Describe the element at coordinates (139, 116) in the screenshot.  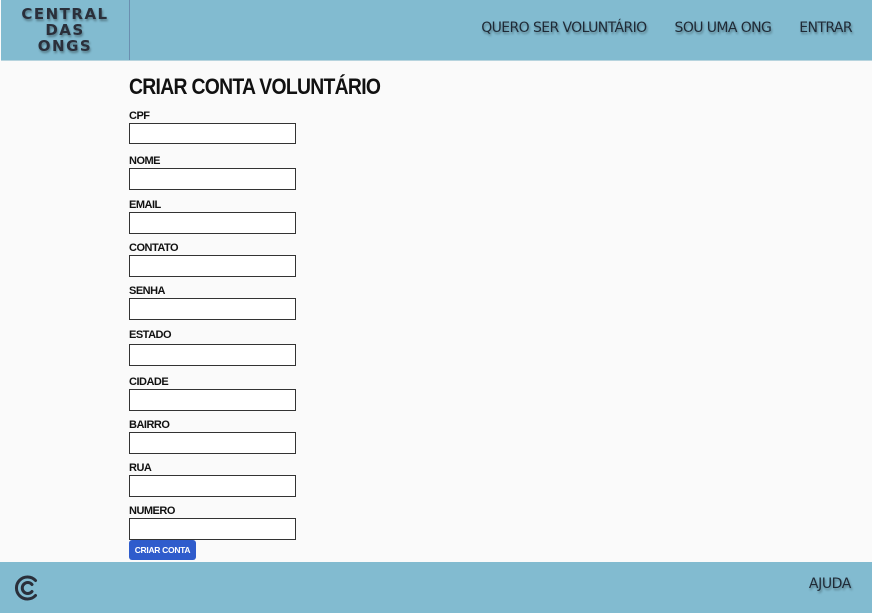
I see `cpf-label: CPF` at that location.